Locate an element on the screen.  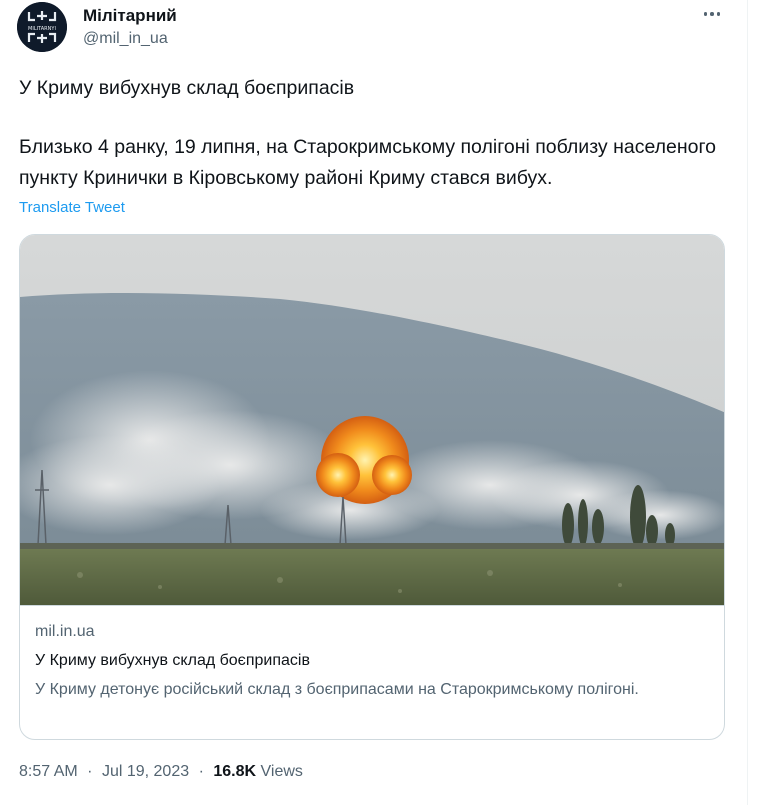
svg-text: MILITARNYI is located at coordinates (42, 29).